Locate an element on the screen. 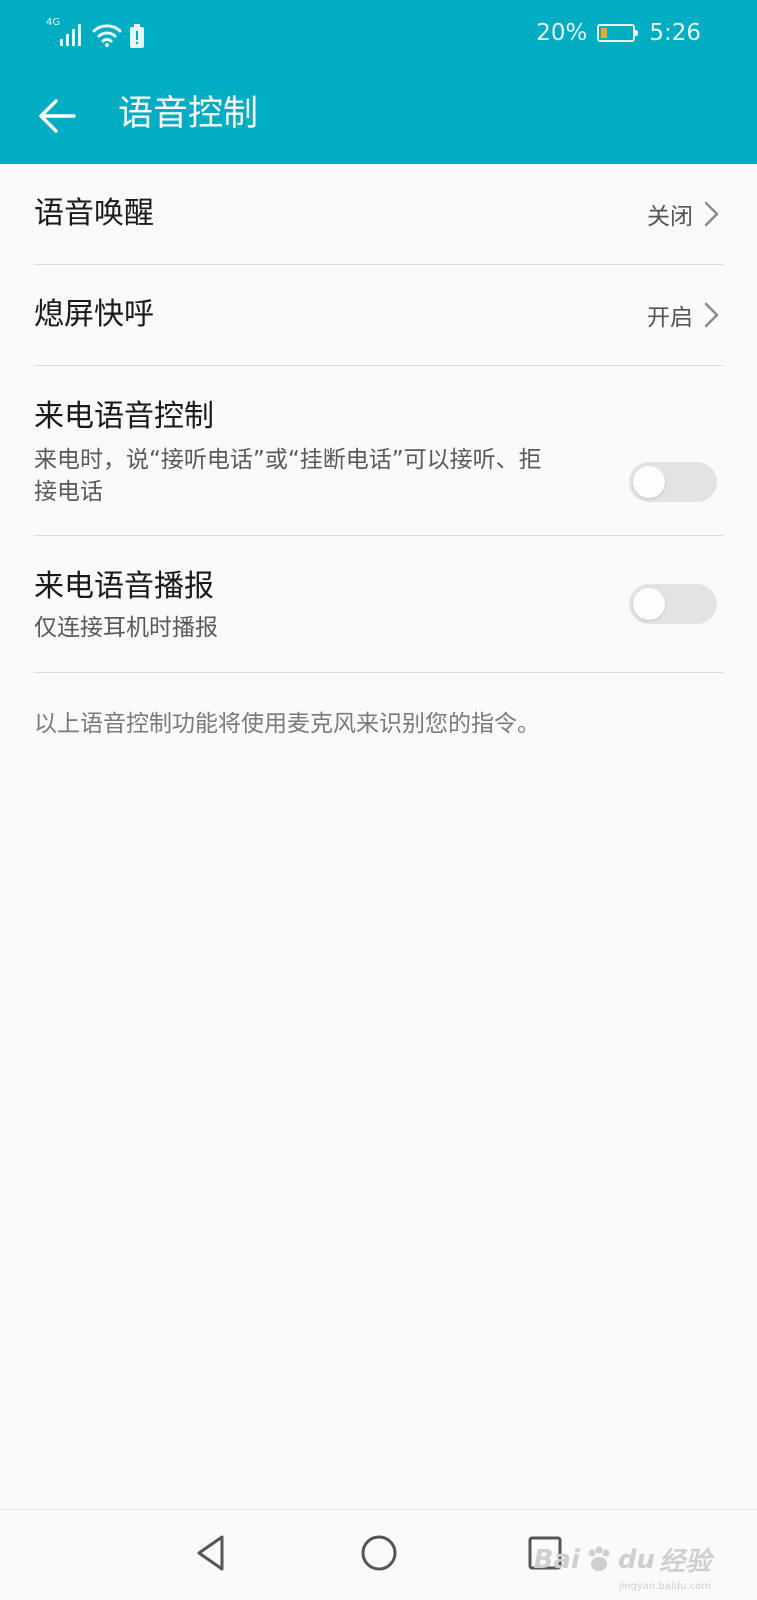 Image resolution: width=757 pixels, height=1600 pixels. voice-wakeup-value: 关闭 is located at coordinates (685, 214).